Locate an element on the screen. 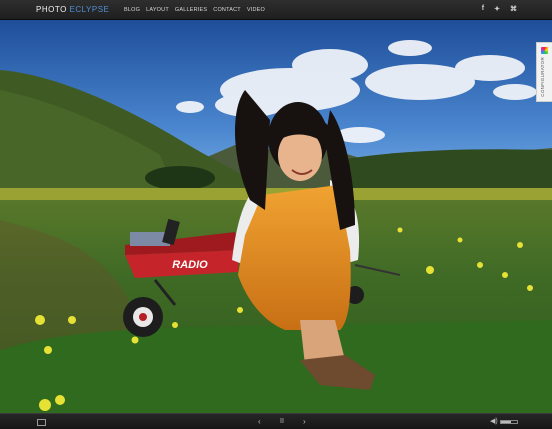 This screenshot has height=429, width=552. slideshow-controls-bar: ‹ II › ◀) is located at coordinates (276, 421).